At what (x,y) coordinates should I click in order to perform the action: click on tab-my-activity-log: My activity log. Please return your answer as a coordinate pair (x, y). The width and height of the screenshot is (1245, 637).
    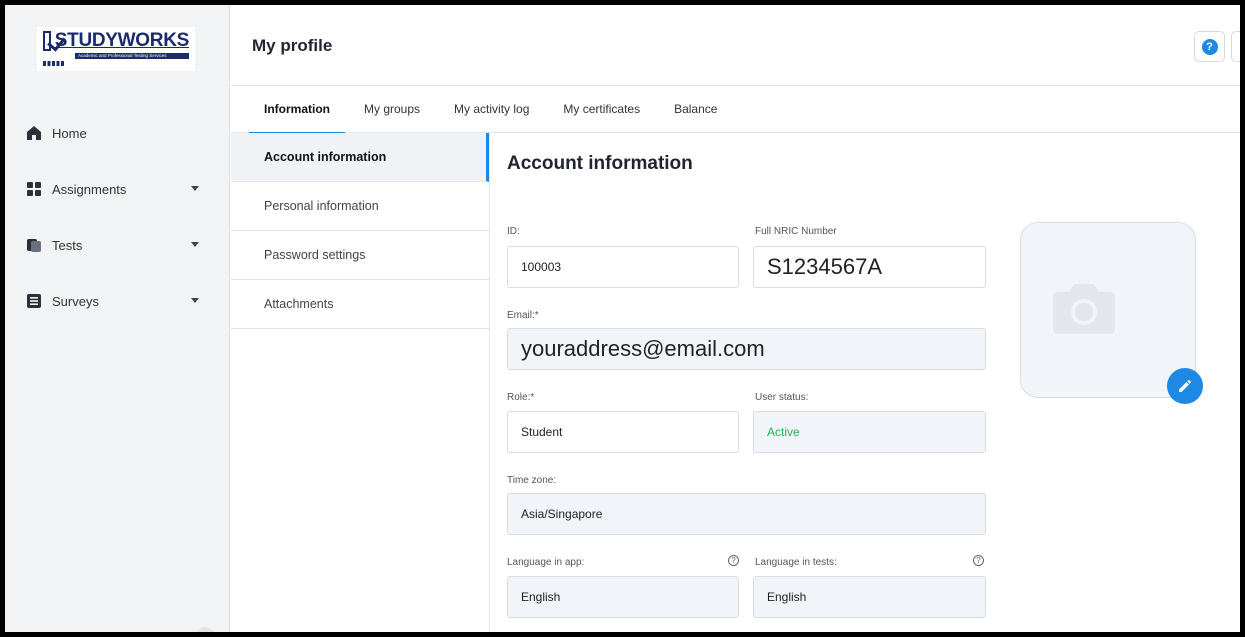
    Looking at the image, I should click on (491, 110).